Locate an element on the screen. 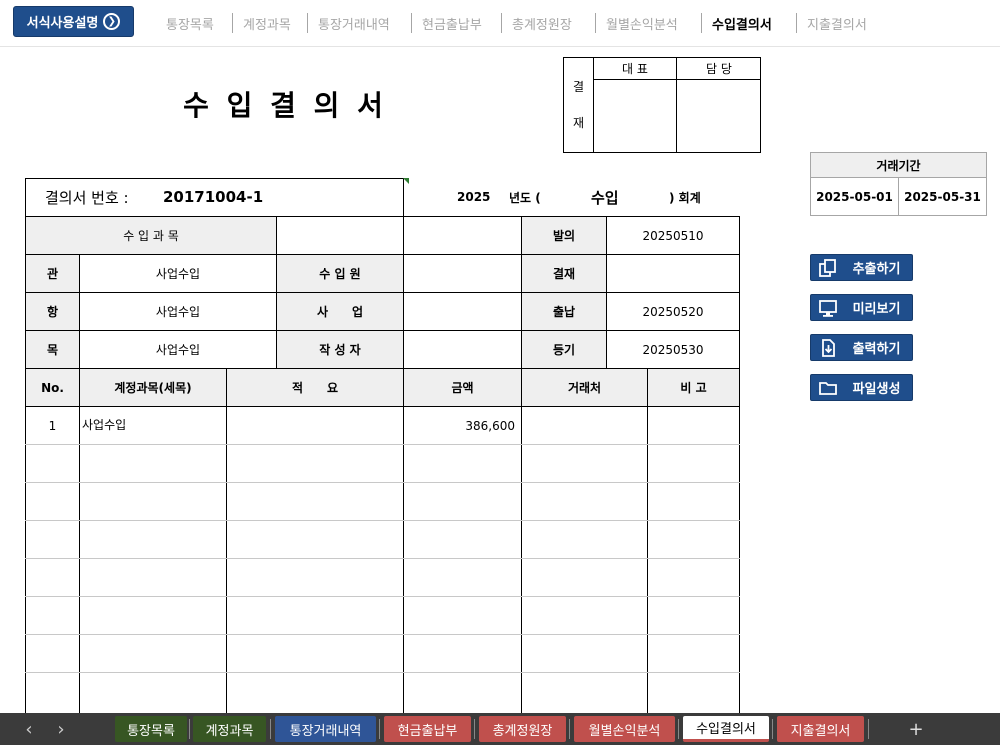 The width and height of the screenshot is (1000, 745). income-source-value is located at coordinates (462, 273).